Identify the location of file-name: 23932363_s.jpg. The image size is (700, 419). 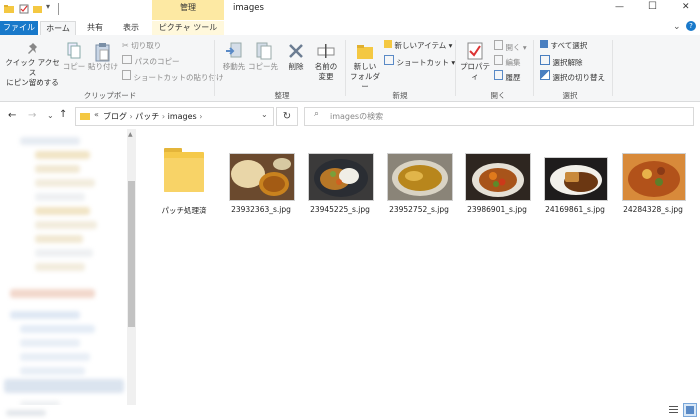
(261, 209).